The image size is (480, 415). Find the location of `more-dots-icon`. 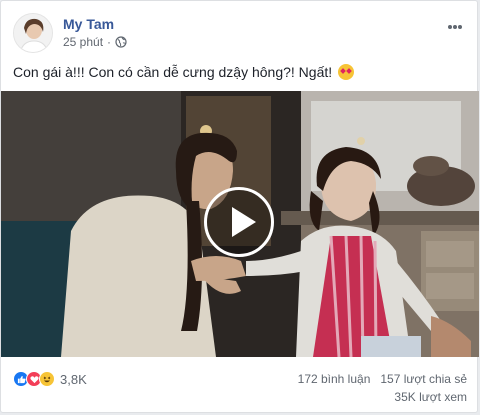

more-dots-icon is located at coordinates (455, 26).